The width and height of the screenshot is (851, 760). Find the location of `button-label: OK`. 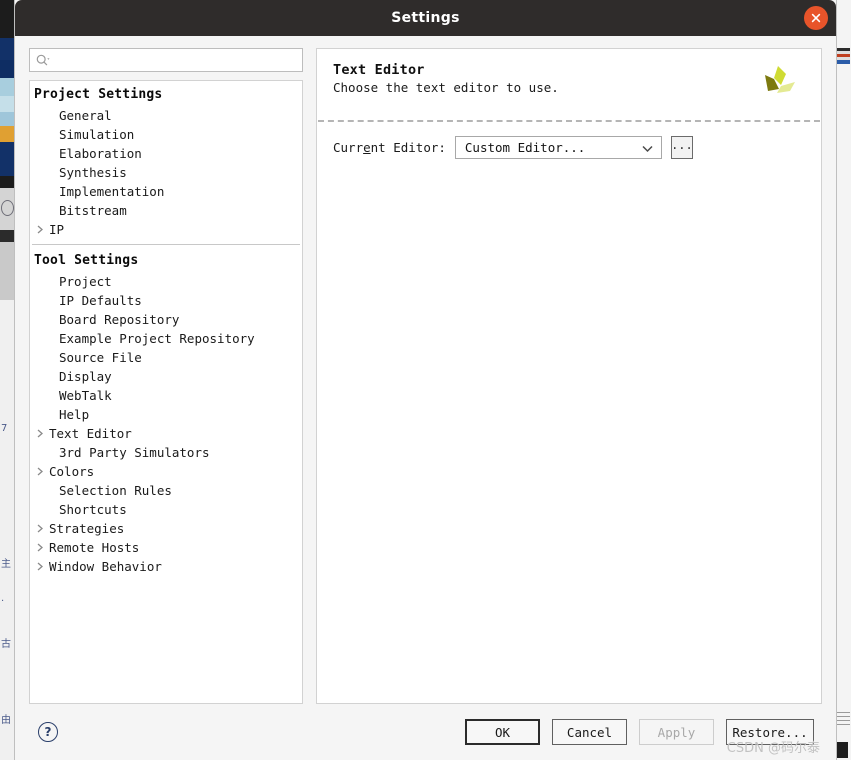

button-label: OK is located at coordinates (502, 732).